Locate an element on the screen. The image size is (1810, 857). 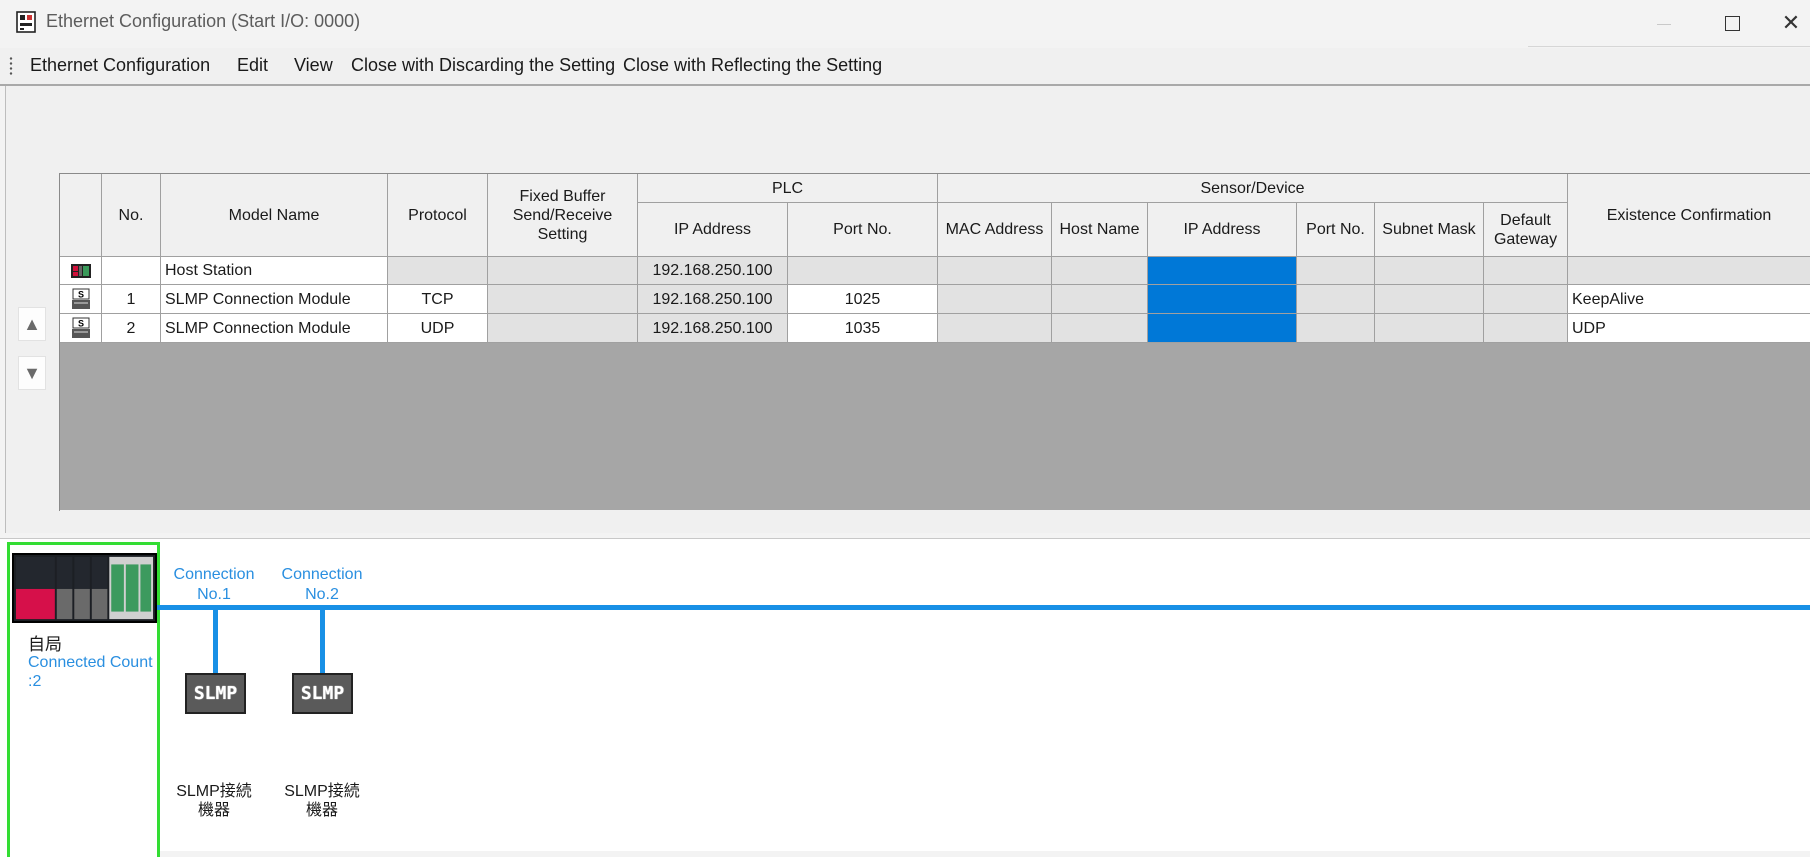
connection-1-label-line2: No.1 is located at coordinates (214, 594).